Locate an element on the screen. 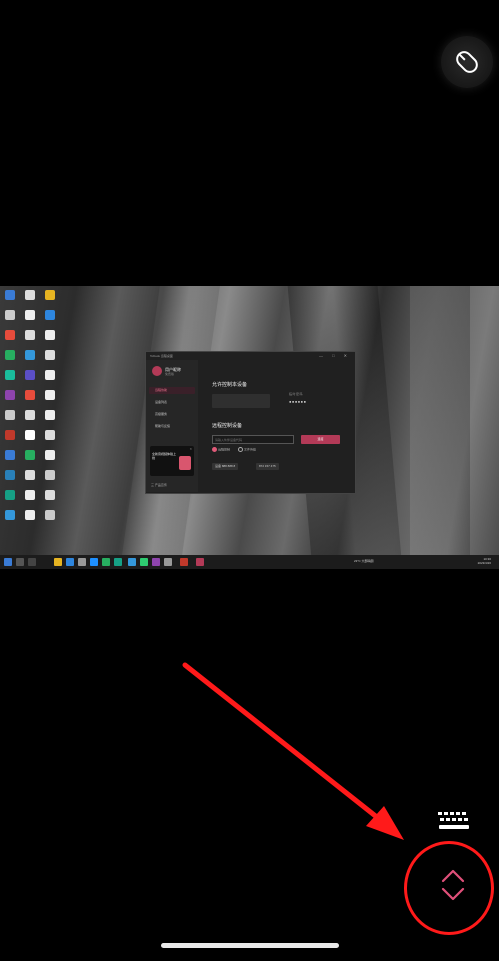 The width and height of the screenshot is (499, 961). close-icon: ✕ is located at coordinates (190, 449).